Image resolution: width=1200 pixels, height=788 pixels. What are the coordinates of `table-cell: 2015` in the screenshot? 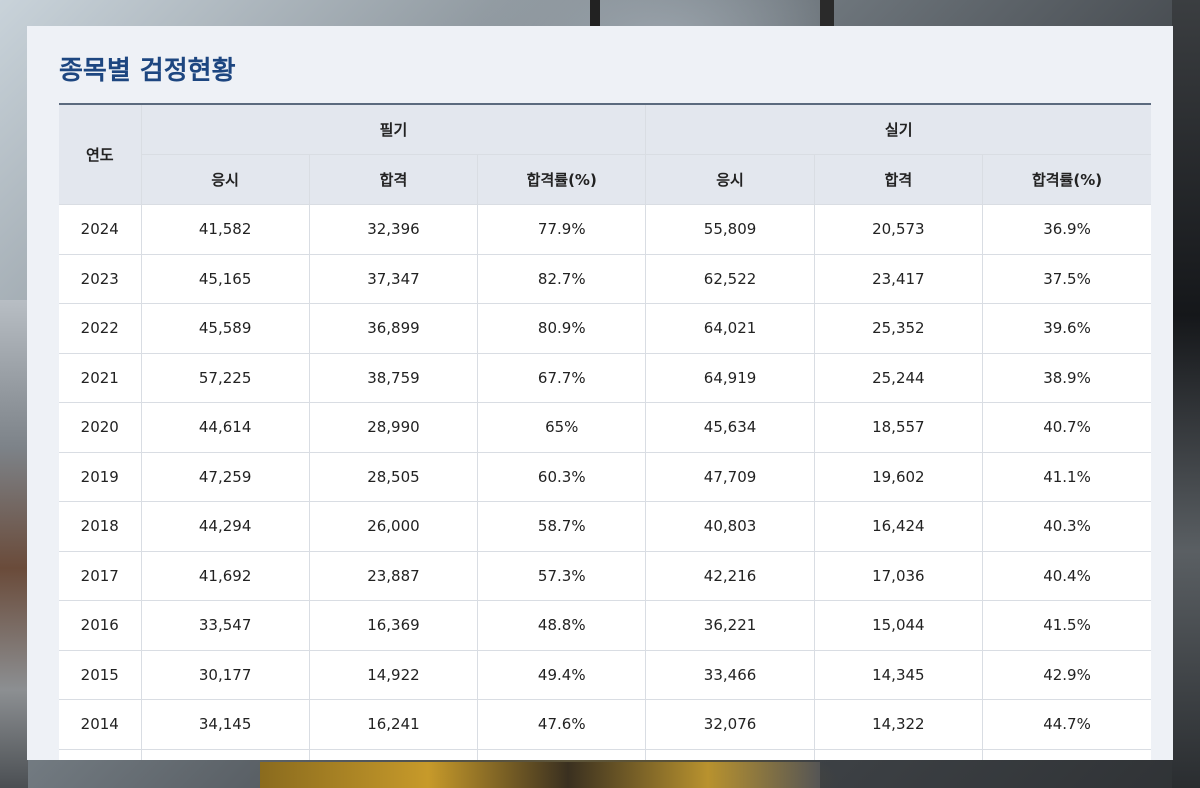 It's located at (100, 674).